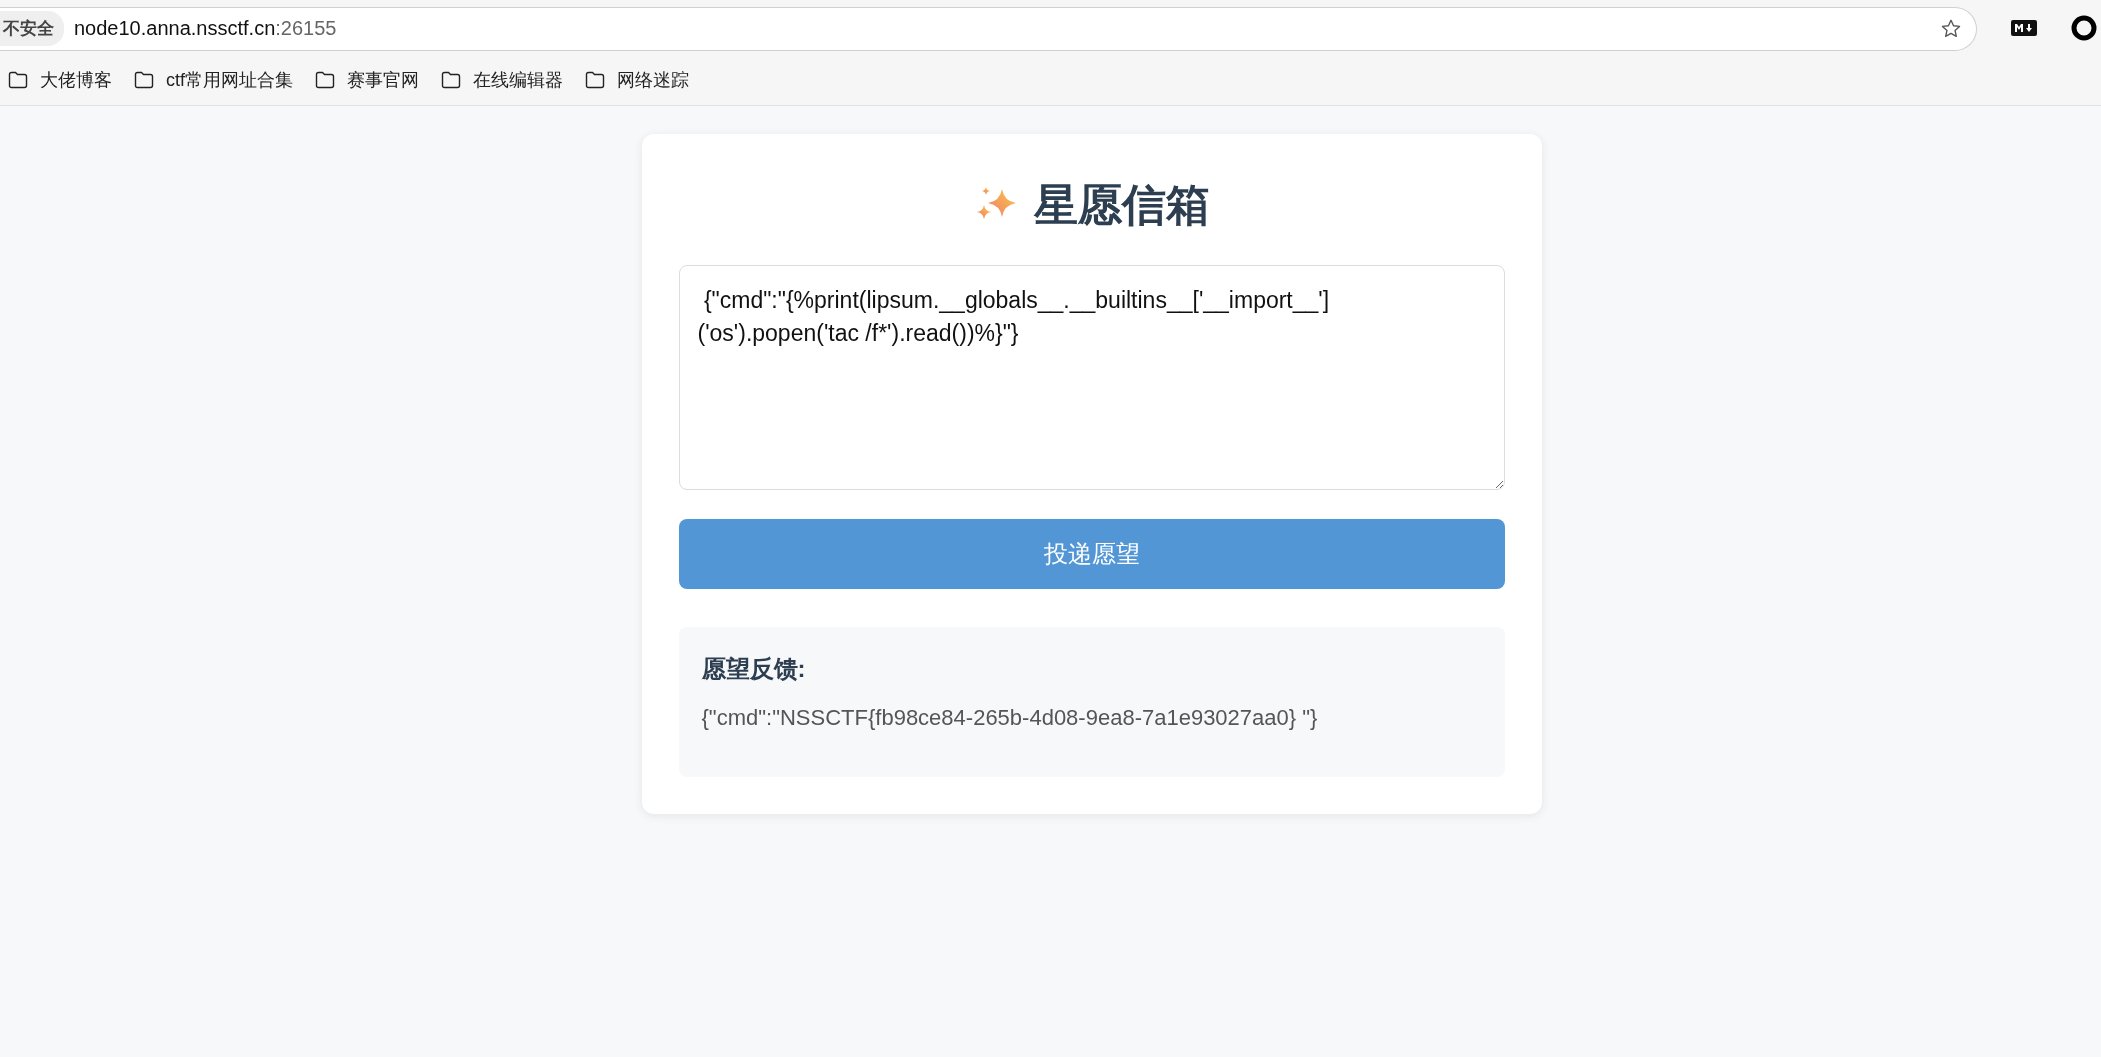 Image resolution: width=2101 pixels, height=1057 pixels. What do you see at coordinates (367, 80) in the screenshot?
I see `bookmark-item: 赛事官网` at bounding box center [367, 80].